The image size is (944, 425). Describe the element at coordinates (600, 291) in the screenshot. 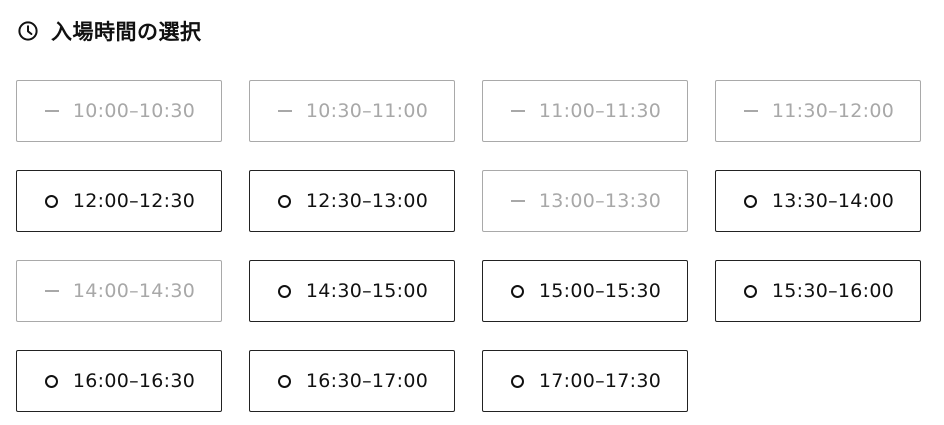

I see `time-slot-label: 15:00–15:30` at that location.